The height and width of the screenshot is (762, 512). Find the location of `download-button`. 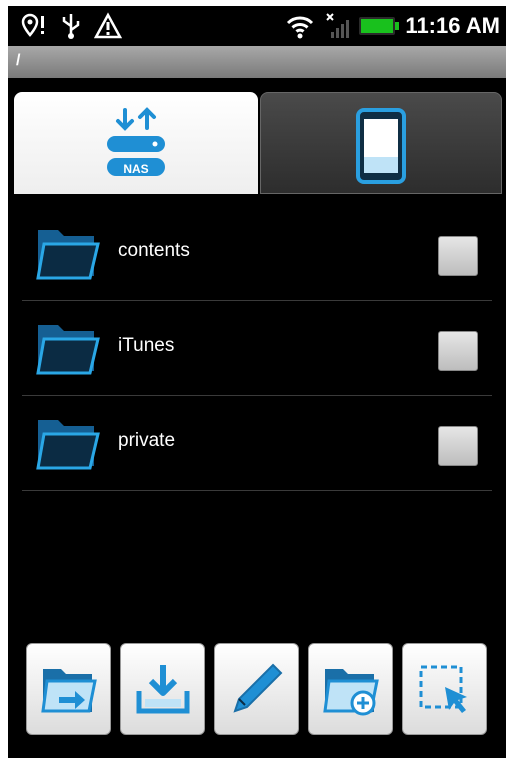

download-button is located at coordinates (162, 689).